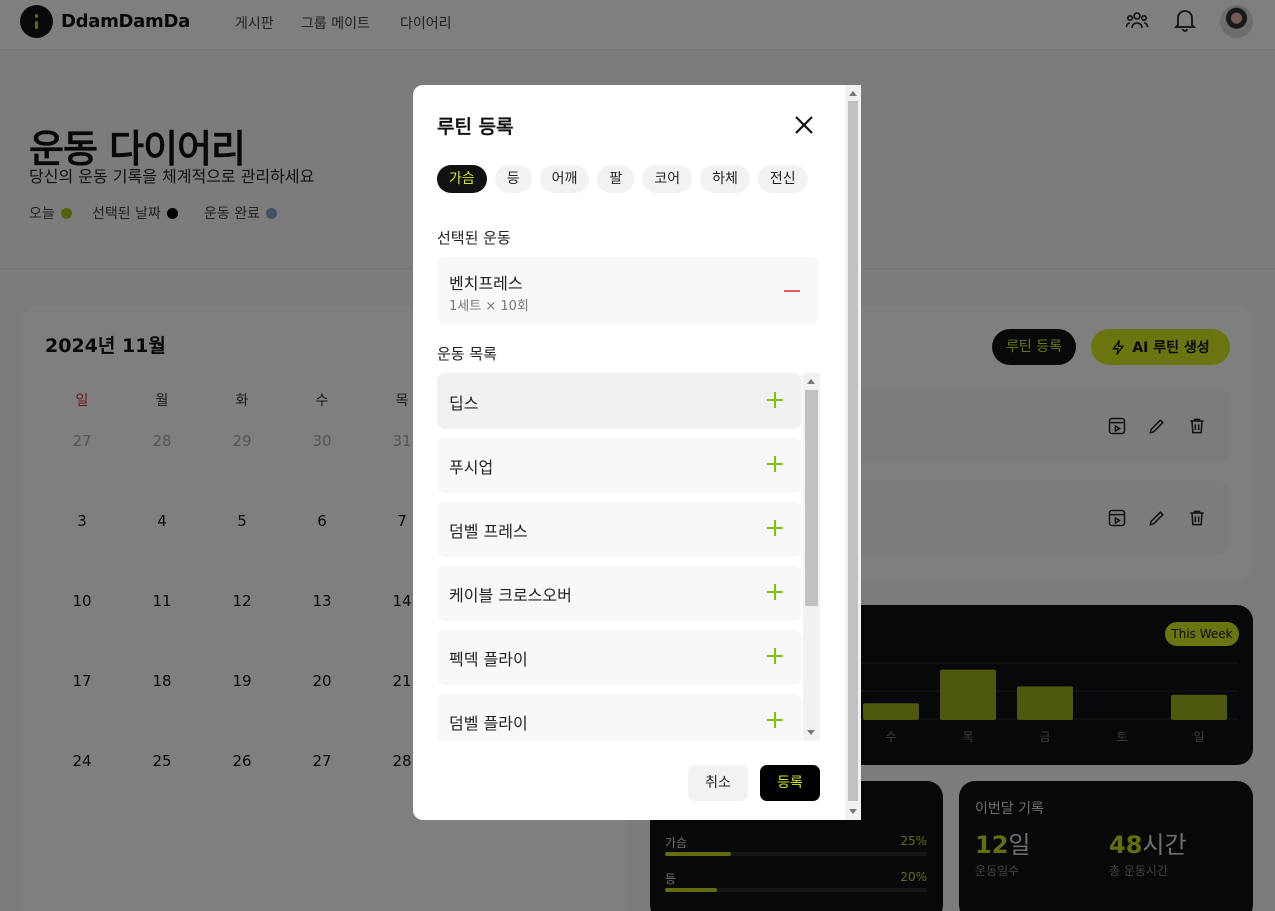 Image resolution: width=1275 pixels, height=911 pixels. What do you see at coordinates (488, 531) in the screenshot?
I see `exercise-name: 덤벨 프레스` at bounding box center [488, 531].